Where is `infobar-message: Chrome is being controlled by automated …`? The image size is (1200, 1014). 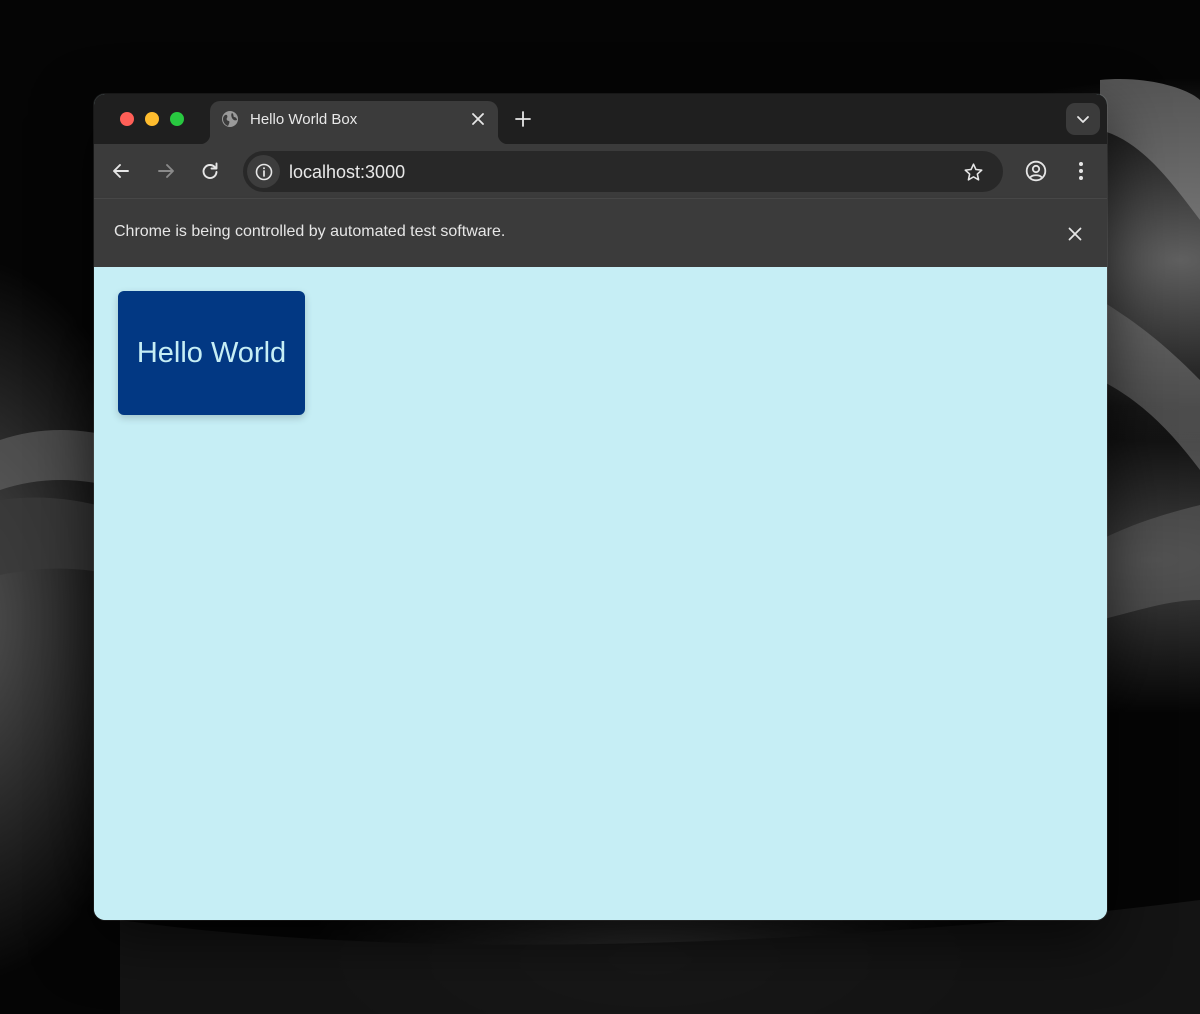 infobar-message: Chrome is being controlled by automated … is located at coordinates (310, 231).